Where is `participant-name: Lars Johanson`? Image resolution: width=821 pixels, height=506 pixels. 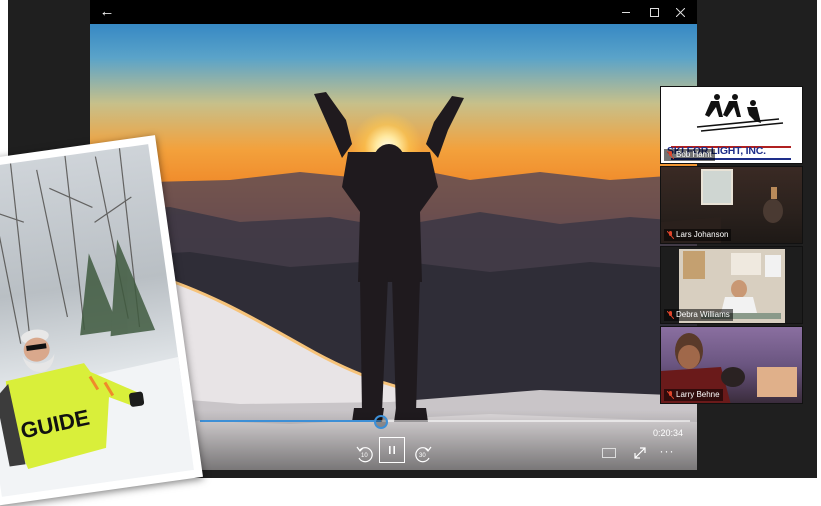 participant-name: Lars Johanson is located at coordinates (702, 234).